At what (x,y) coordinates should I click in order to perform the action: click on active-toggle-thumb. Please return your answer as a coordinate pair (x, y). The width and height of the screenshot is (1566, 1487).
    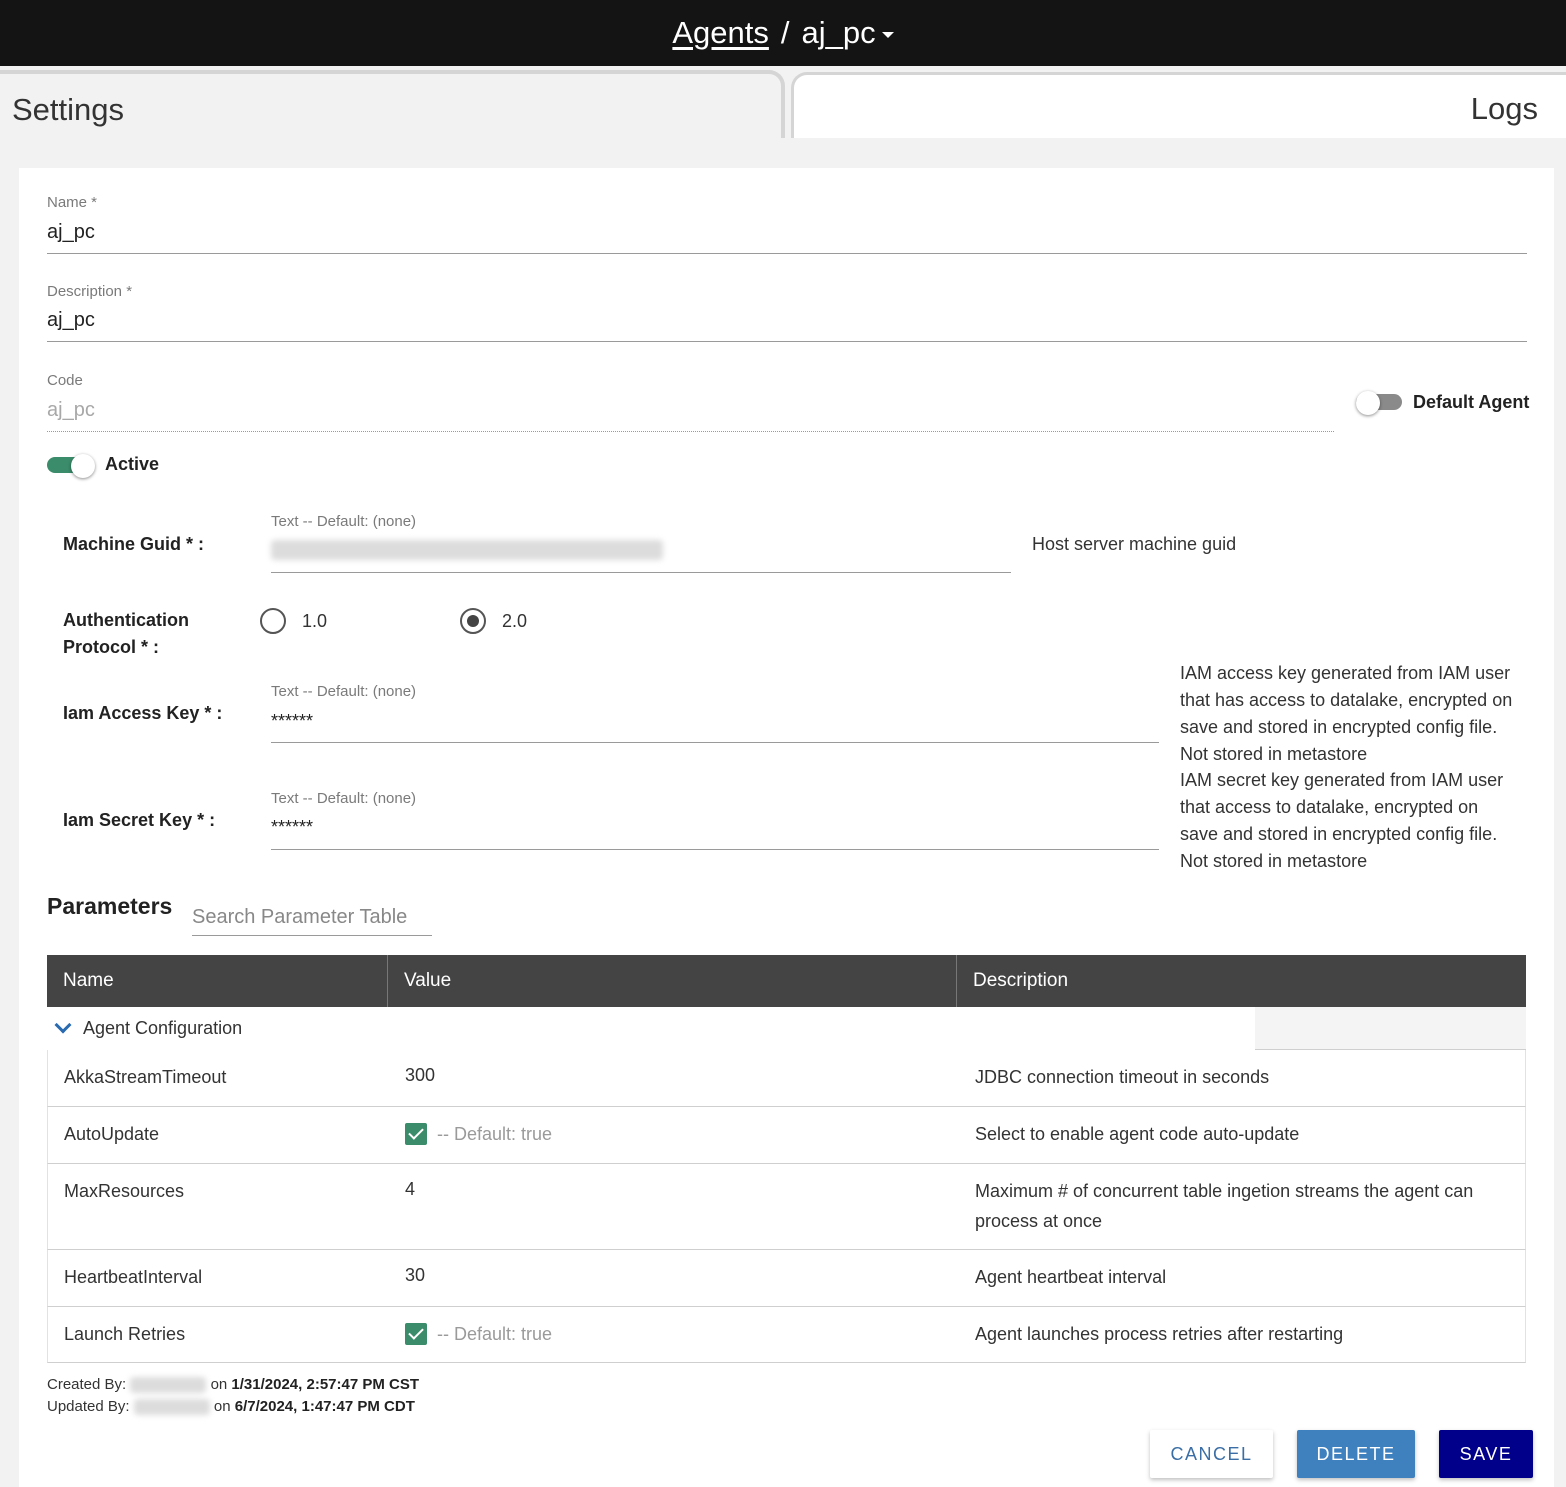
    Looking at the image, I should click on (83, 466).